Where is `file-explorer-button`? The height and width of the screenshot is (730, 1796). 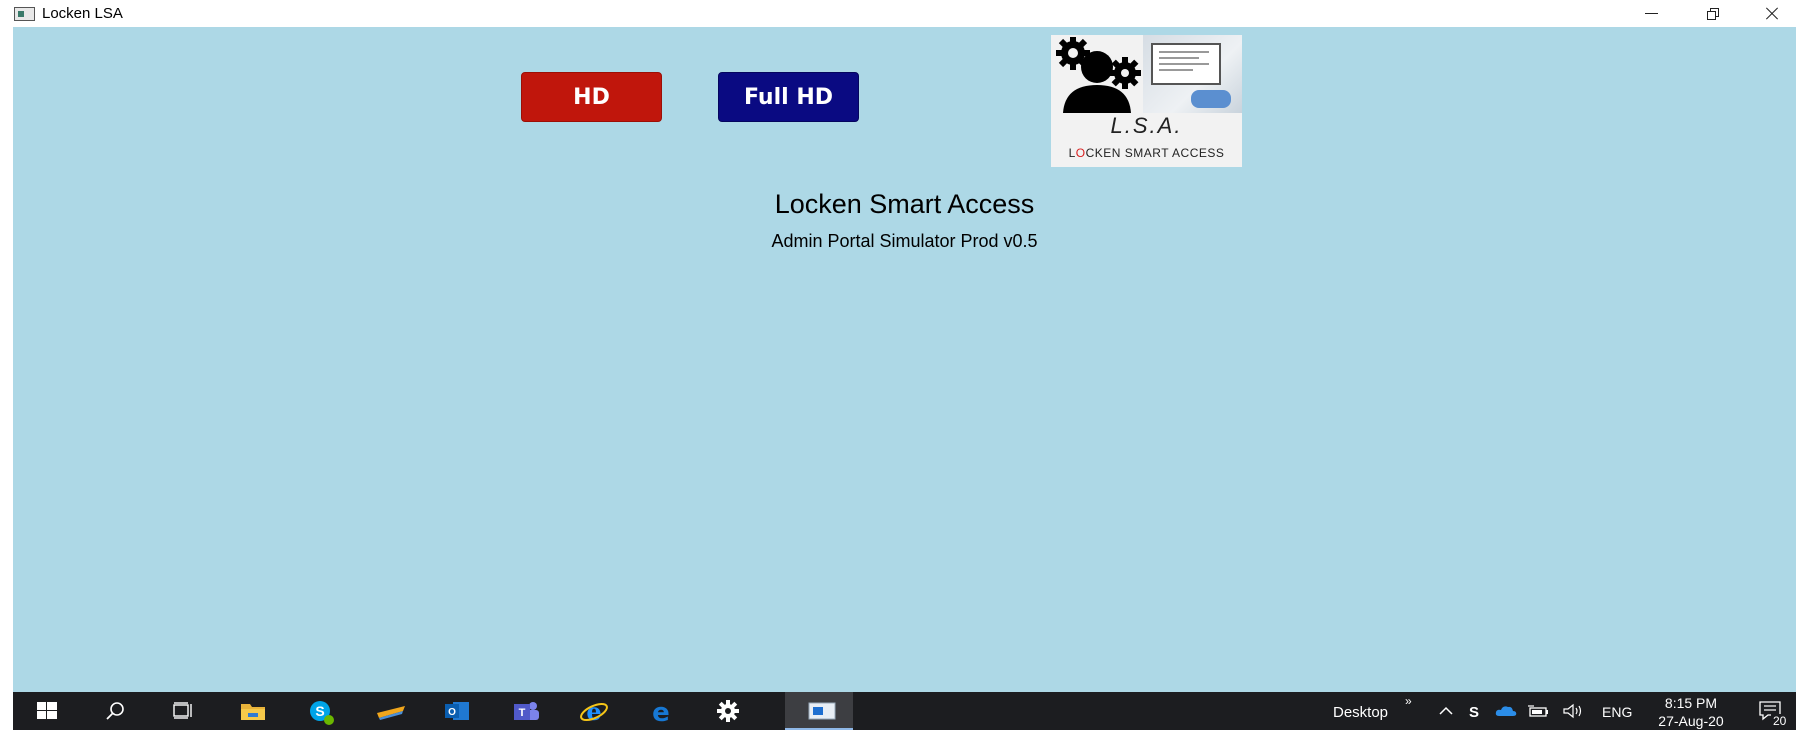
file-explorer-button is located at coordinates (251, 711).